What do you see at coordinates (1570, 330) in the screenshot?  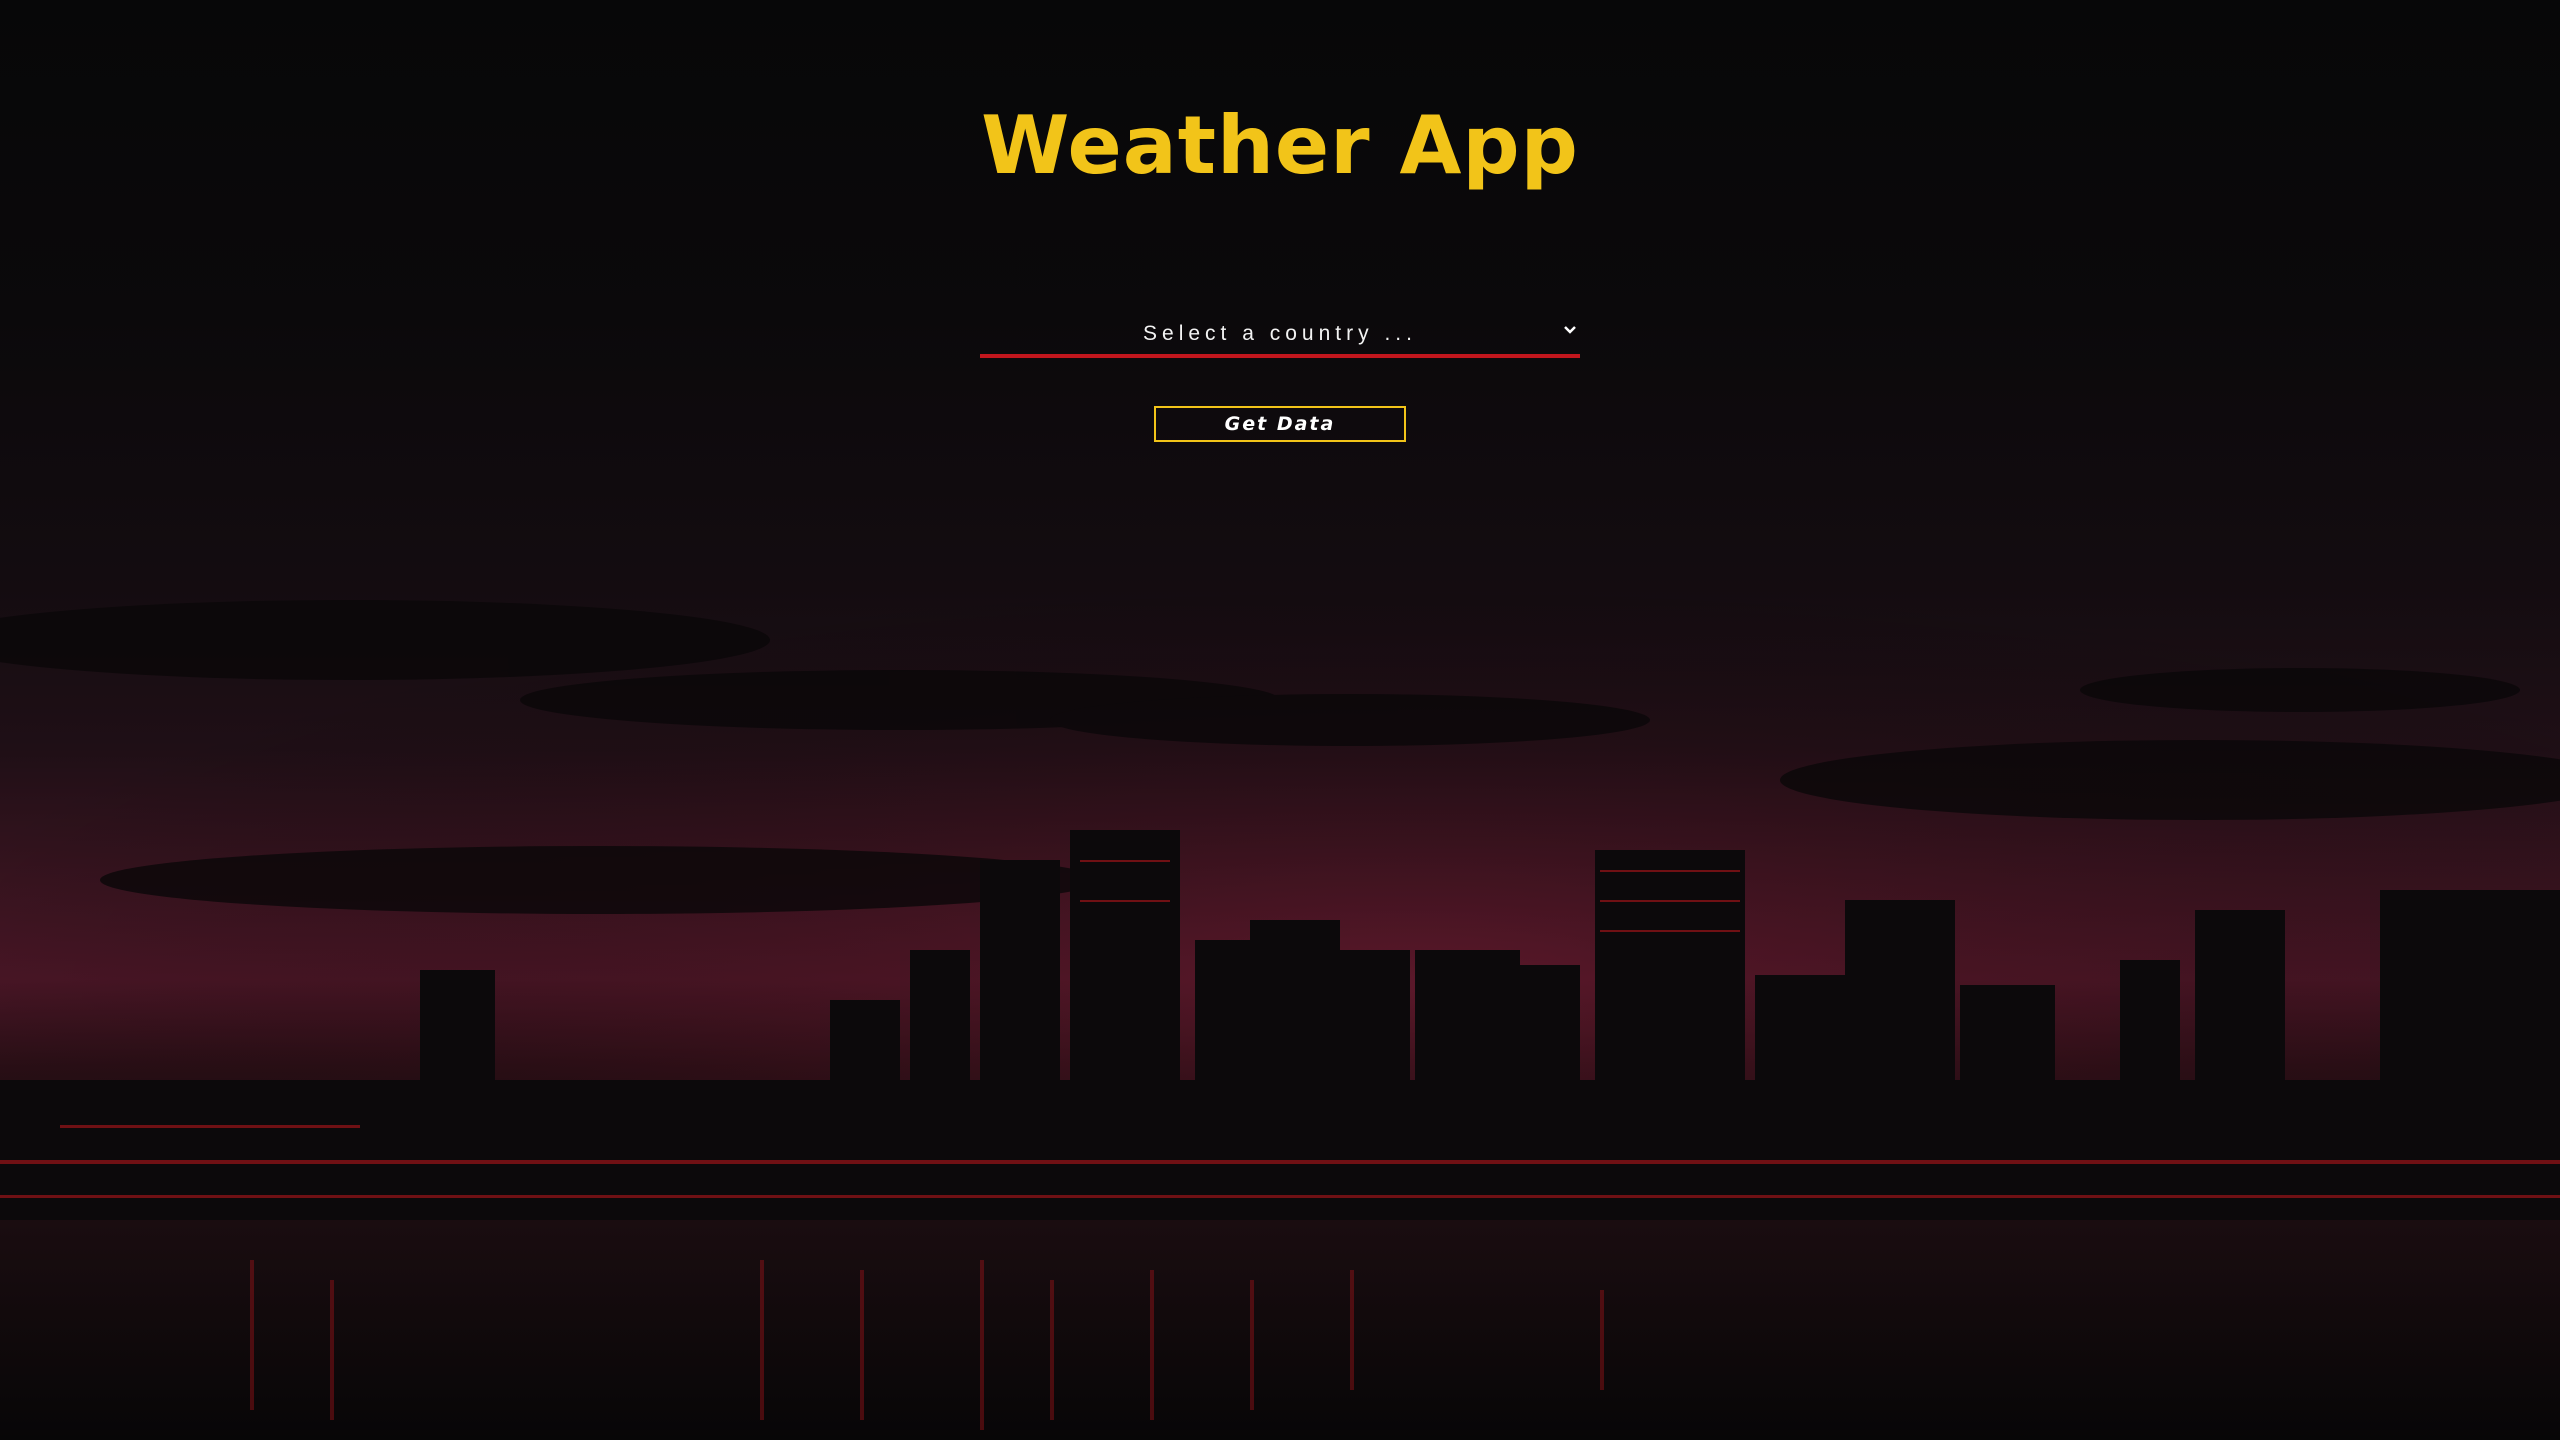 I see `chevron-down-icon` at bounding box center [1570, 330].